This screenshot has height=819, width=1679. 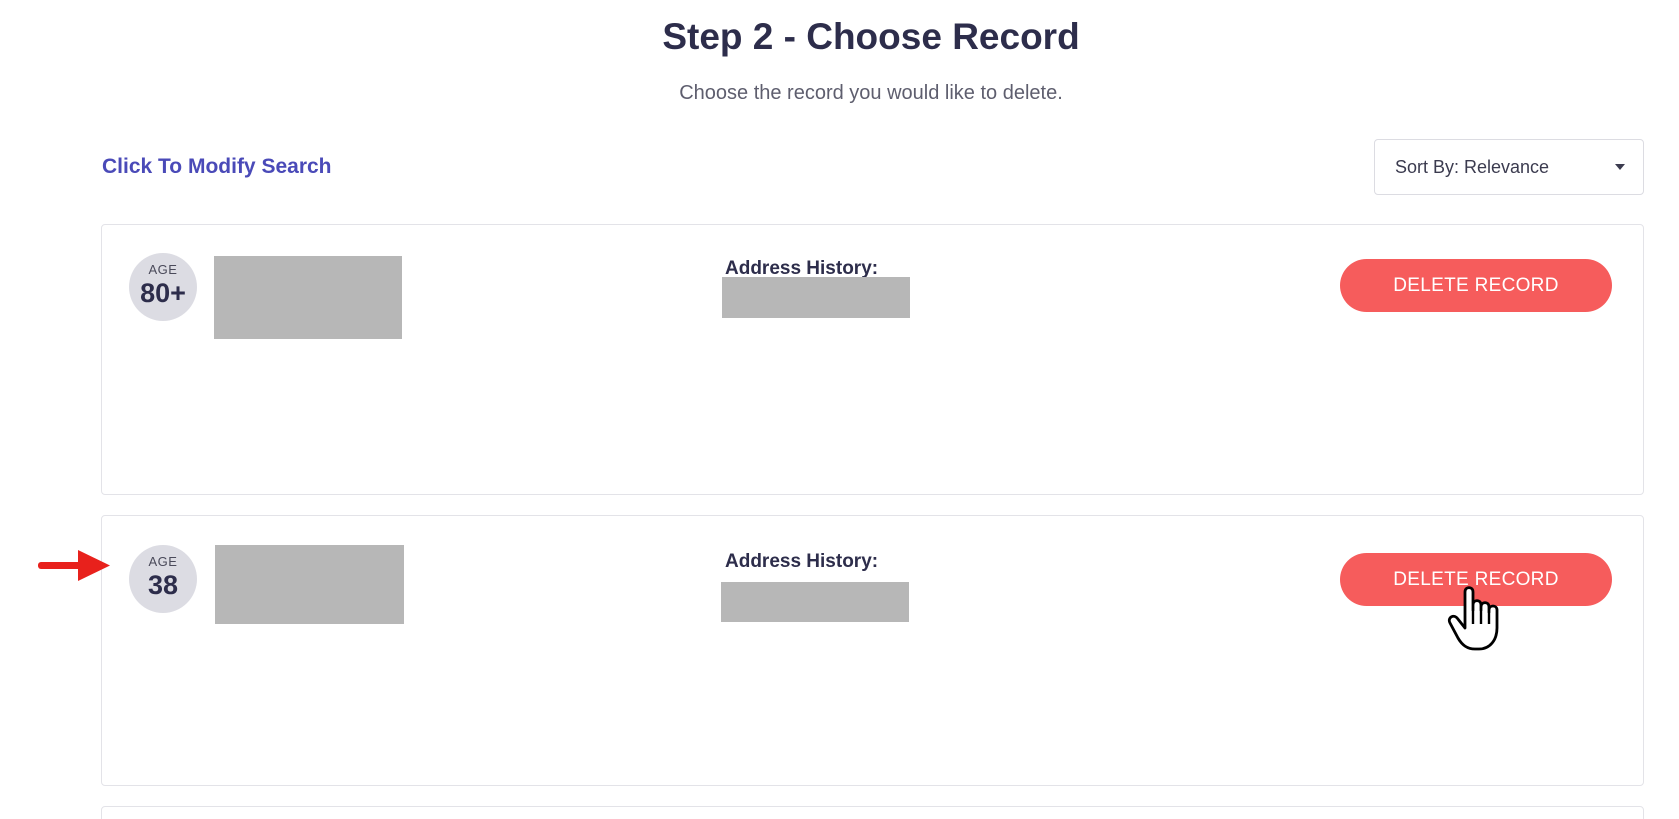 I want to click on address-history-label: Address History:, so click(x=802, y=561).